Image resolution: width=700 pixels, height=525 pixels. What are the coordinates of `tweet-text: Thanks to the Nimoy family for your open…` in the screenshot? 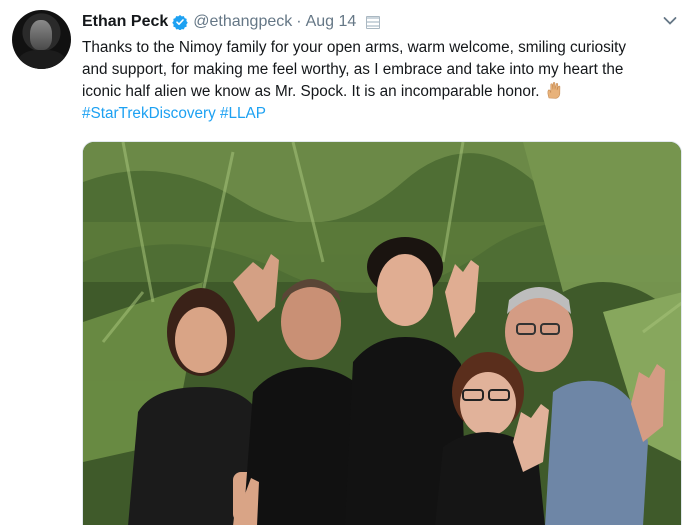 It's located at (382, 80).